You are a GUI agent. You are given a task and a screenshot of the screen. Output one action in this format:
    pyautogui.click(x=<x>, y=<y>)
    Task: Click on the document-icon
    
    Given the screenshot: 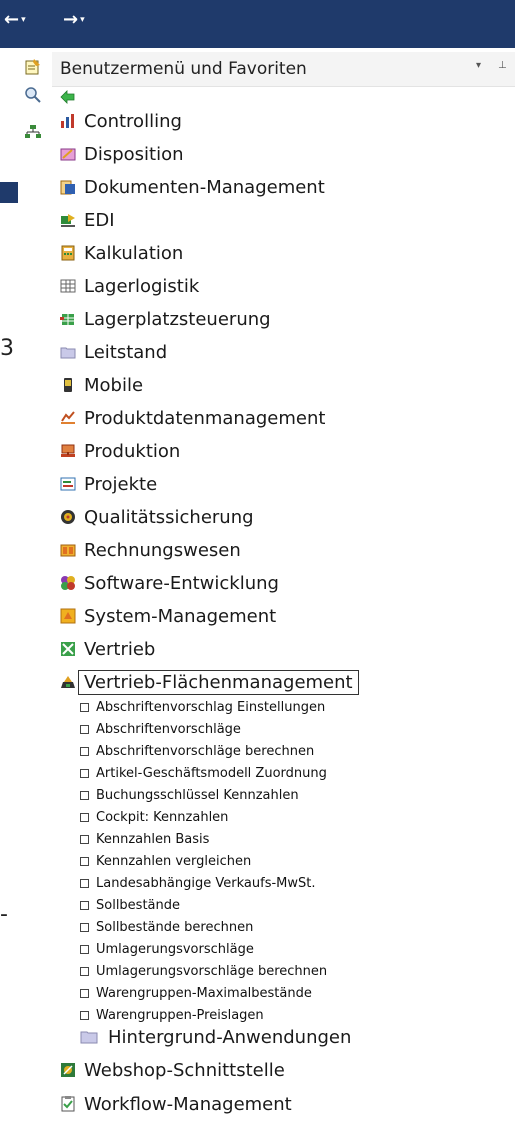 What is the action you would take?
    pyautogui.click(x=67, y=187)
    